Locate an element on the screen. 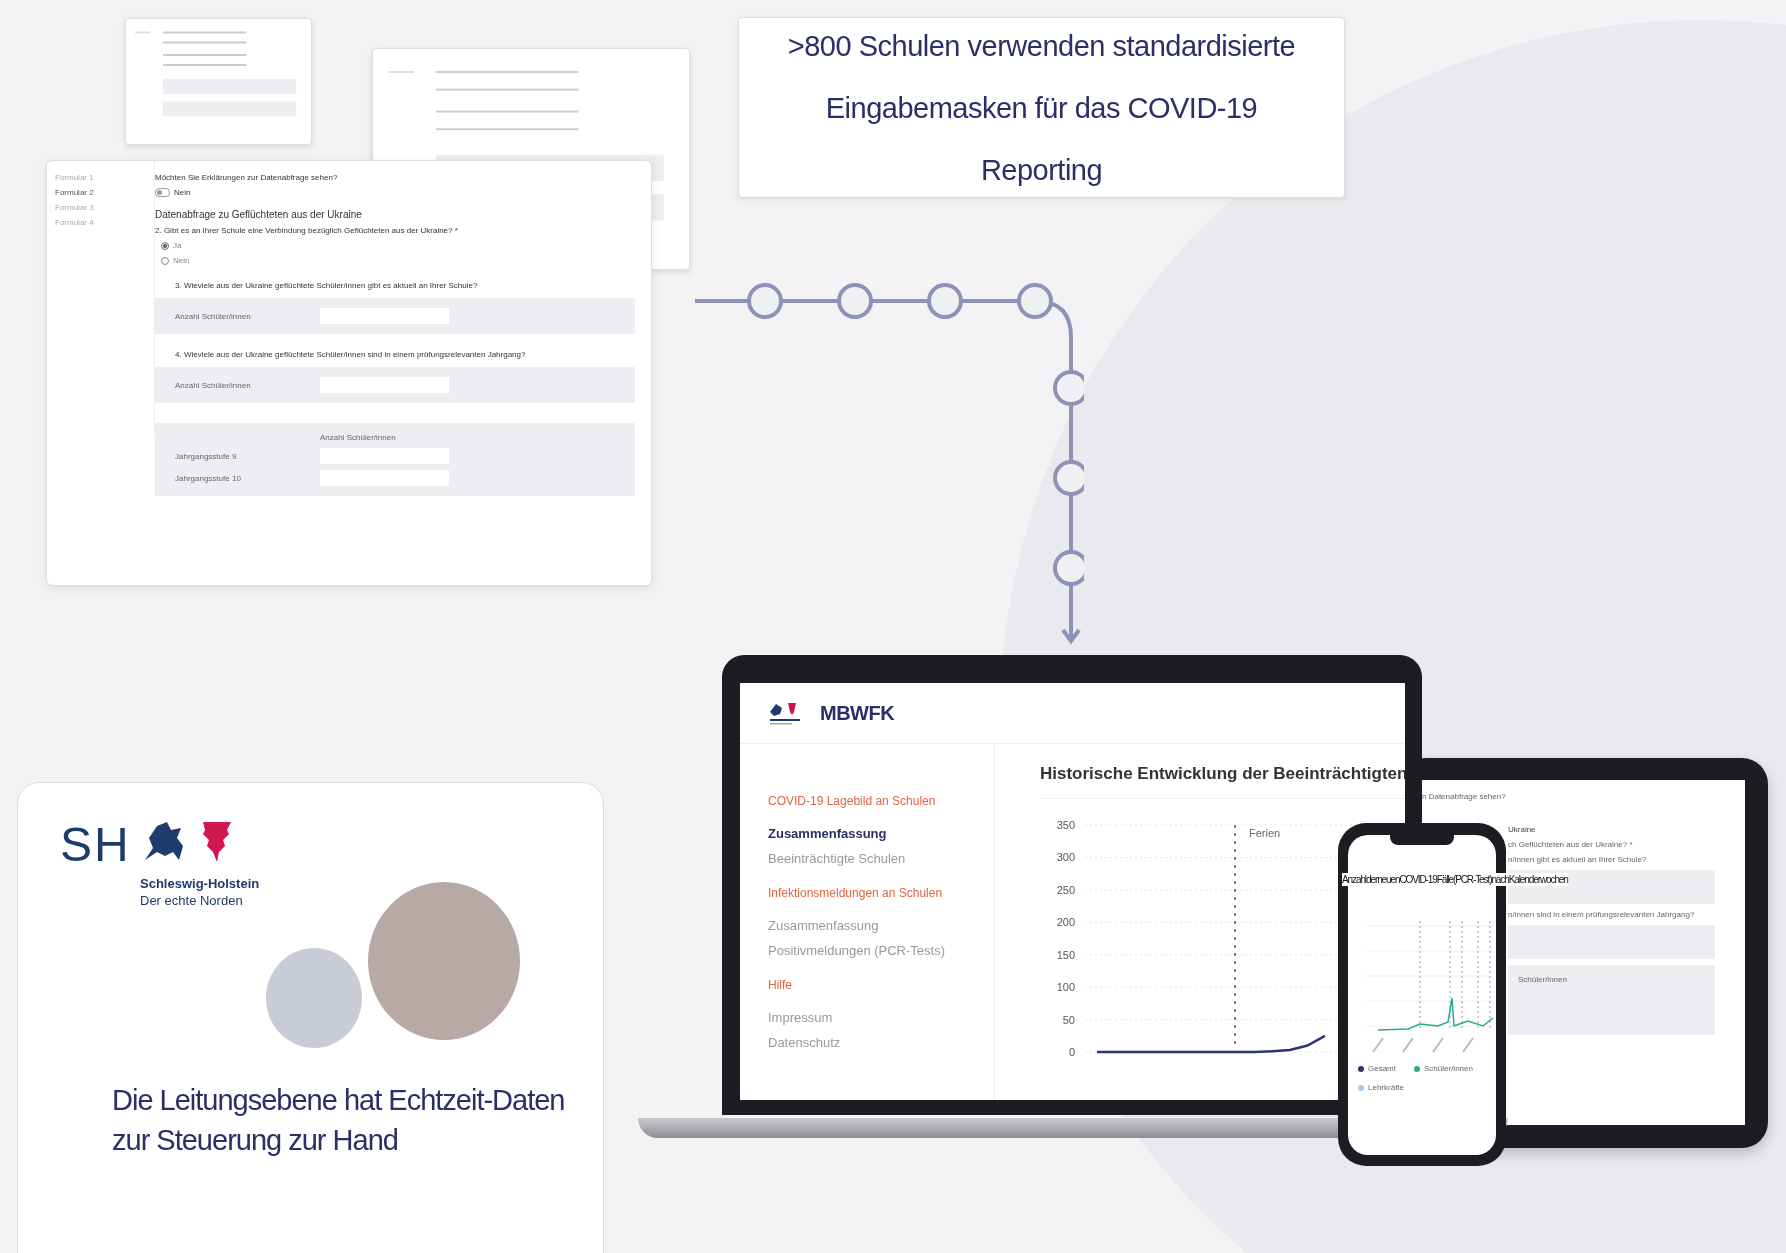 The width and height of the screenshot is (1786, 1253). field-label: Schüler/innen is located at coordinates (1542, 979).